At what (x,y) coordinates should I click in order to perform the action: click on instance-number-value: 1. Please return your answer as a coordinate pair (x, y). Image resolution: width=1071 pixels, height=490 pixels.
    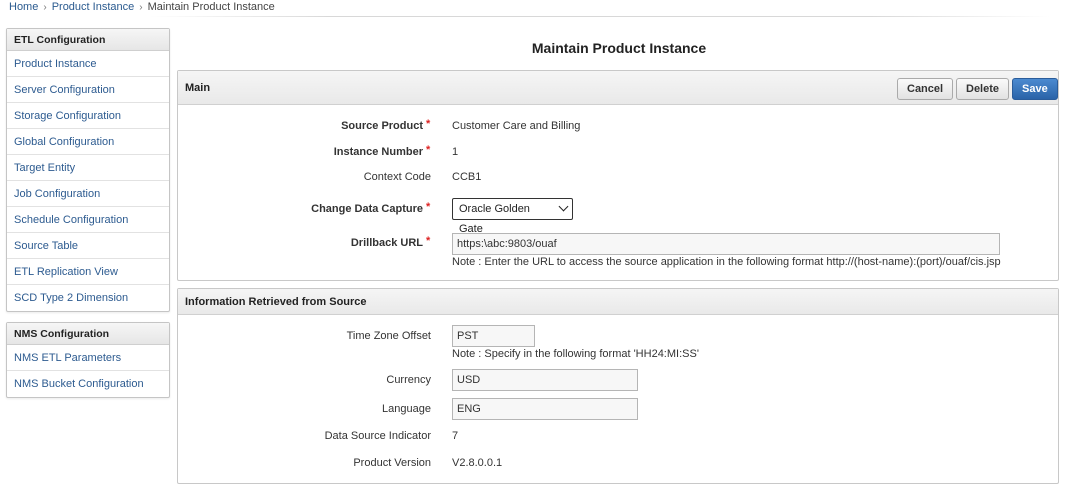
    Looking at the image, I should click on (455, 152).